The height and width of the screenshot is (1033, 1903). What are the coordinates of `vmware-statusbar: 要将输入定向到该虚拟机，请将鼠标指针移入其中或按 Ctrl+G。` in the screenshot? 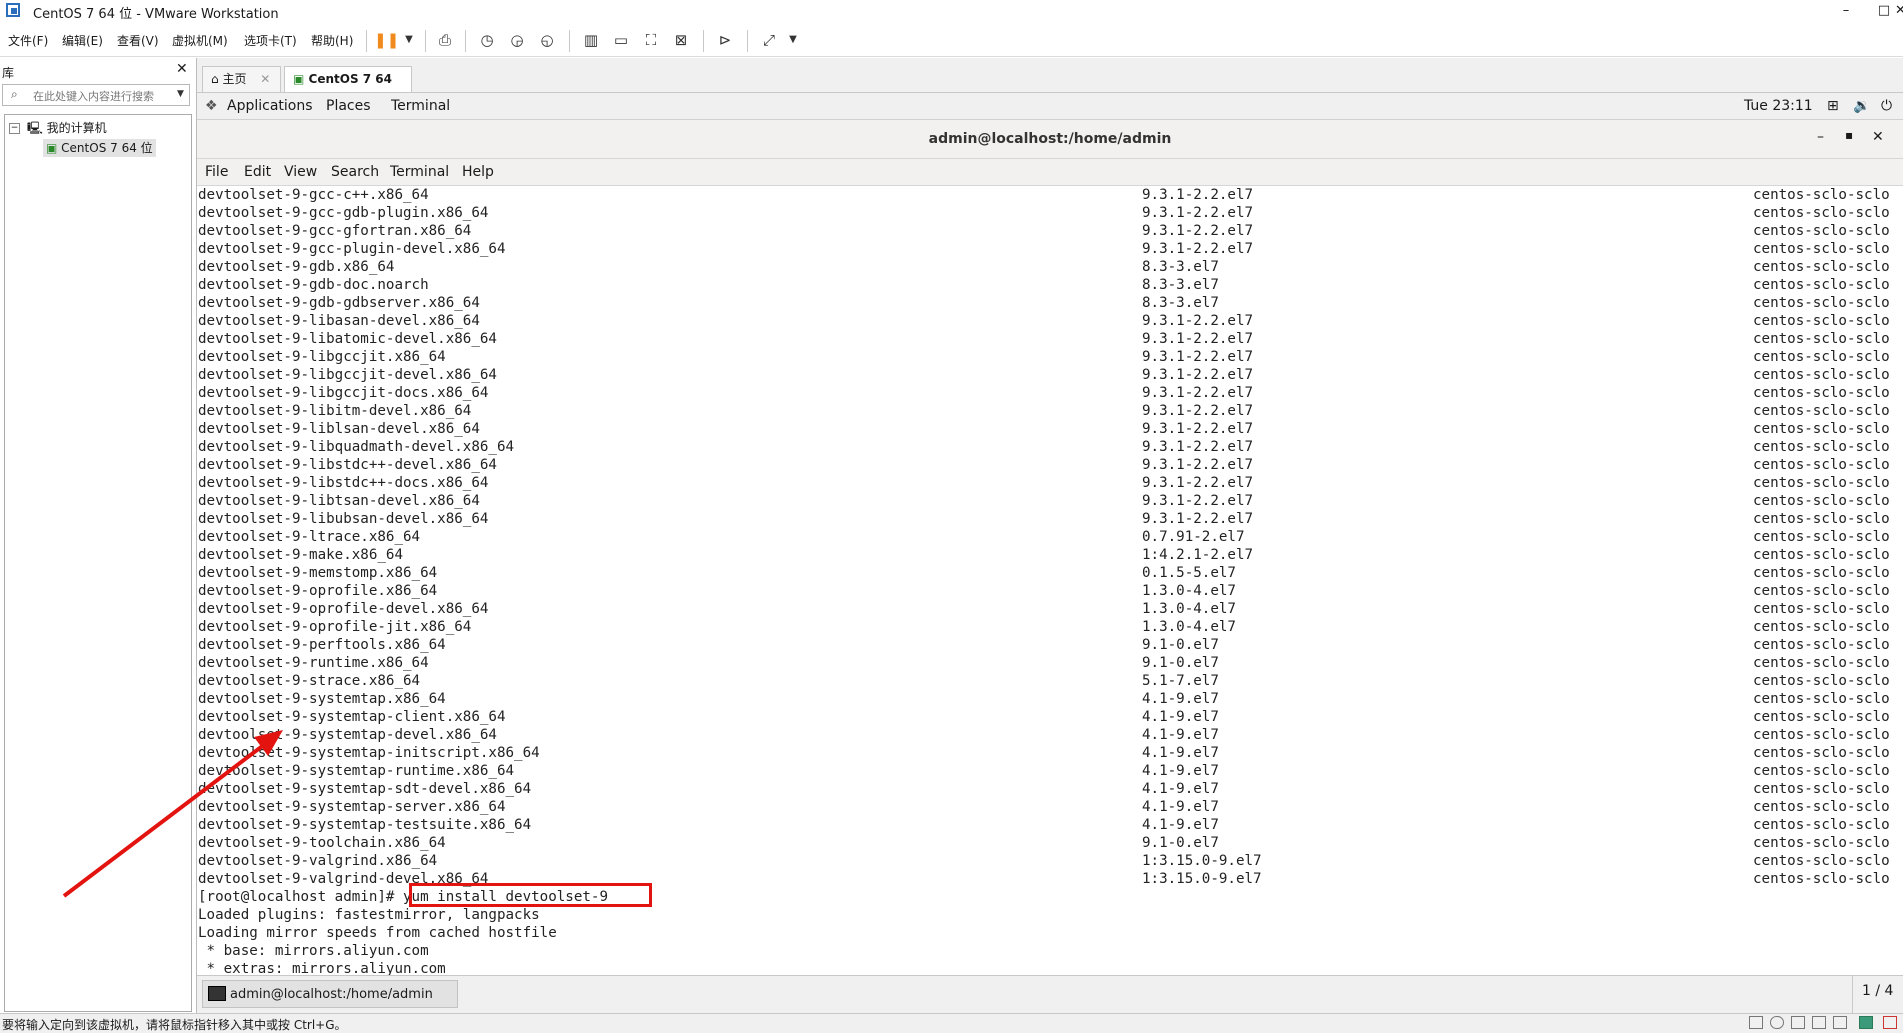 It's located at (951, 1023).